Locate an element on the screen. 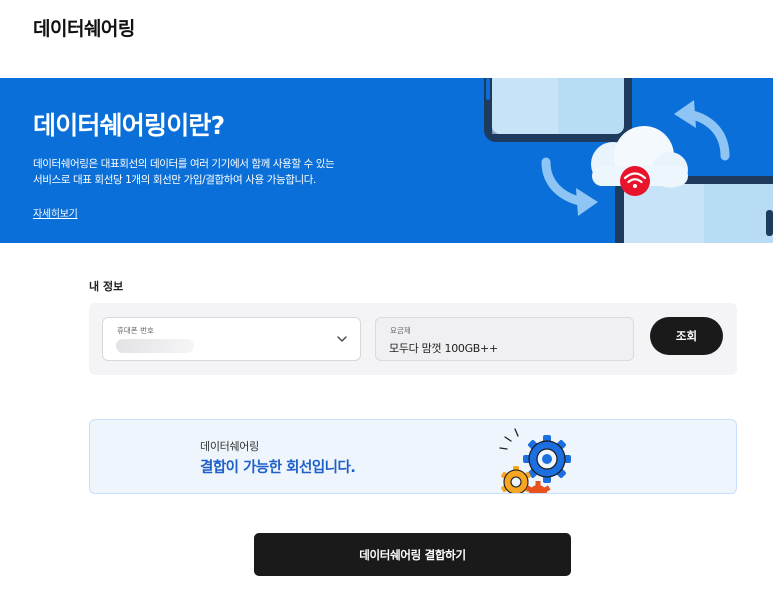  chevron-down-icon is located at coordinates (342, 339).